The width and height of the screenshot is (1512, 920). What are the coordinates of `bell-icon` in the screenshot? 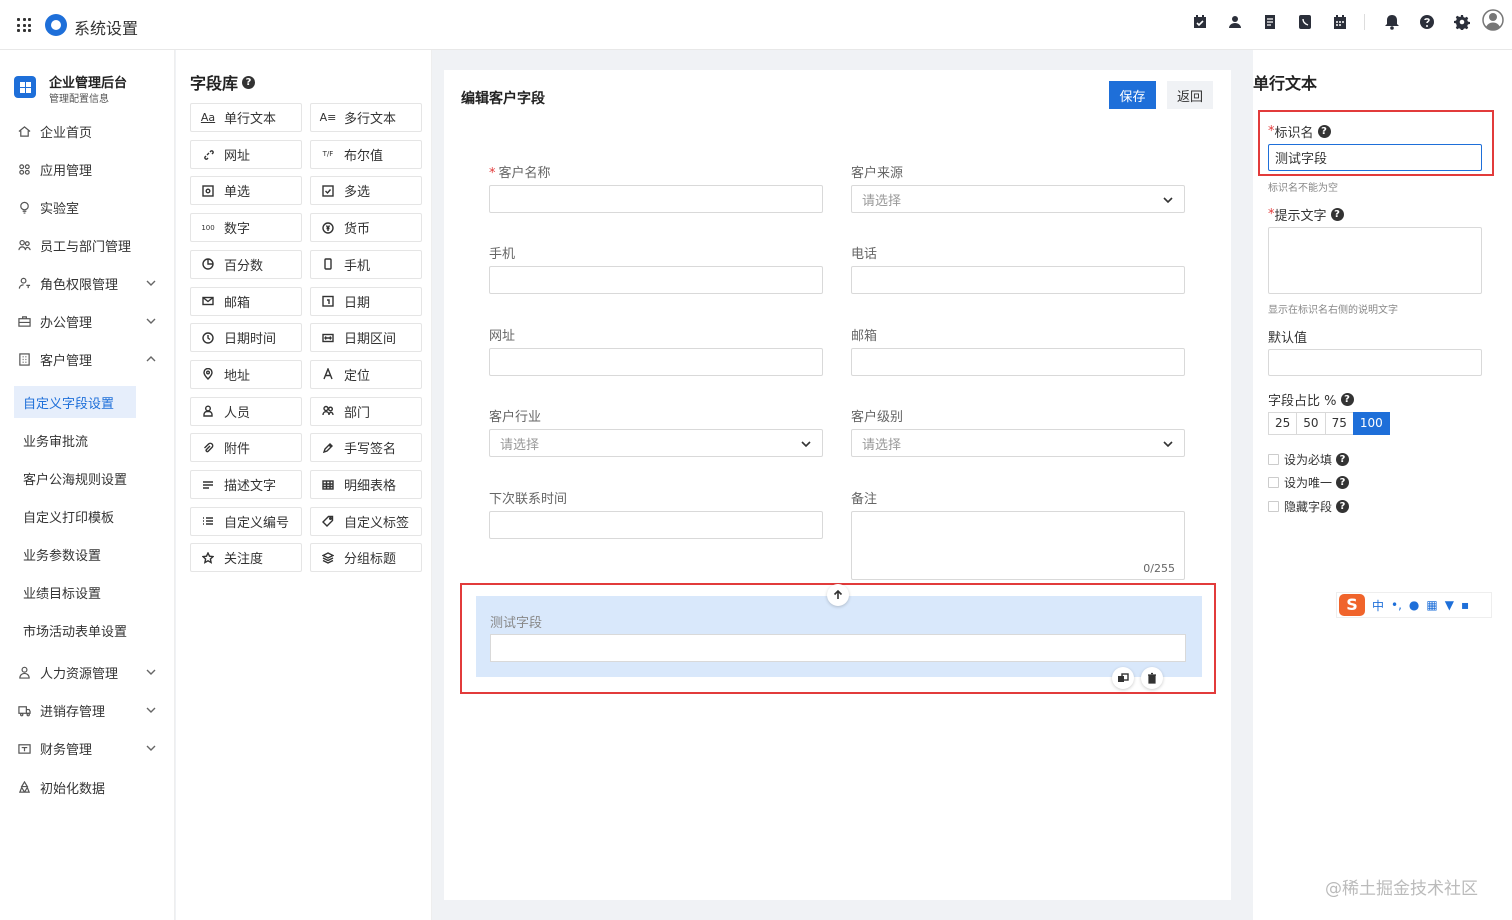 It's located at (1392, 22).